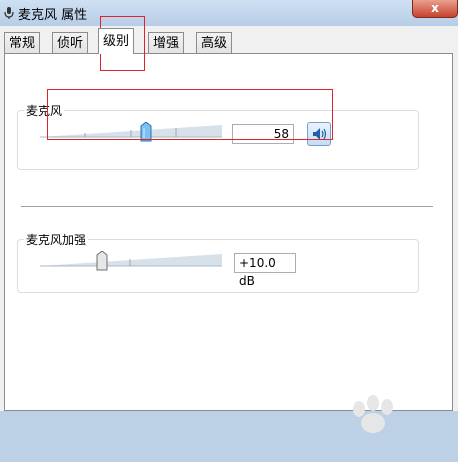 The image size is (458, 462). I want to click on title-bar: 麦克风 属性 x, so click(229, 13).